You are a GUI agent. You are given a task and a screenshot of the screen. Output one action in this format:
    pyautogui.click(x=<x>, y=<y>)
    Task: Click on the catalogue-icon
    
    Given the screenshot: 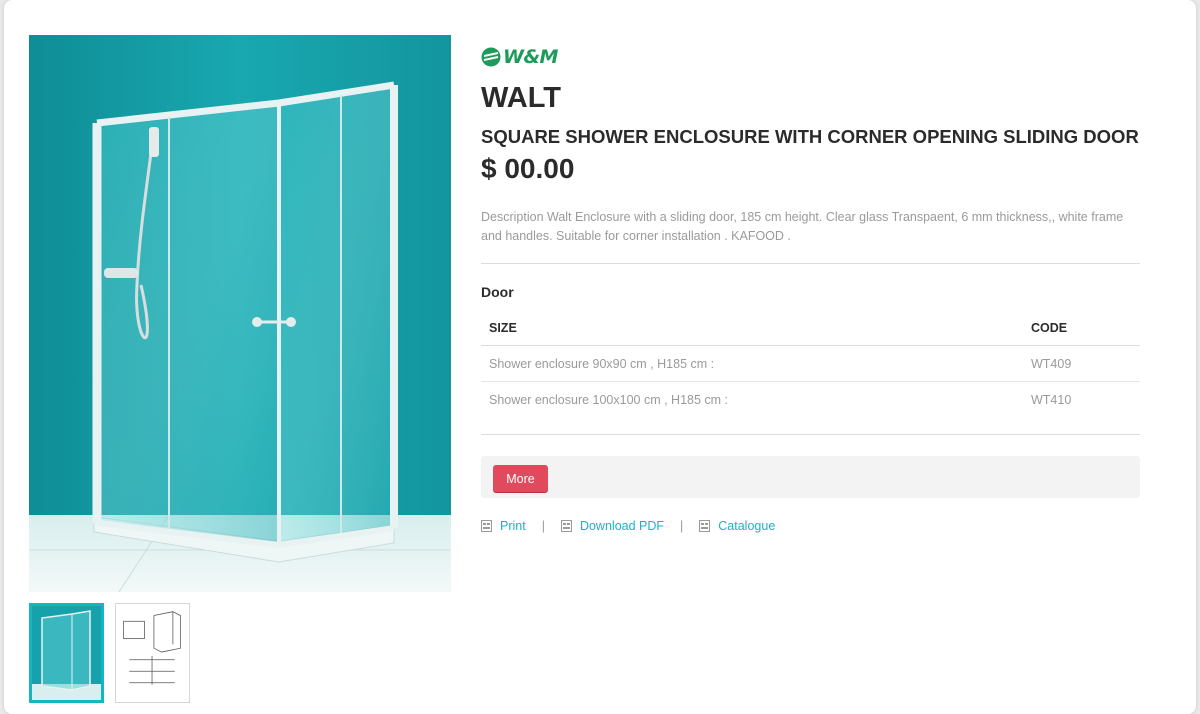 What is the action you would take?
    pyautogui.click(x=705, y=526)
    